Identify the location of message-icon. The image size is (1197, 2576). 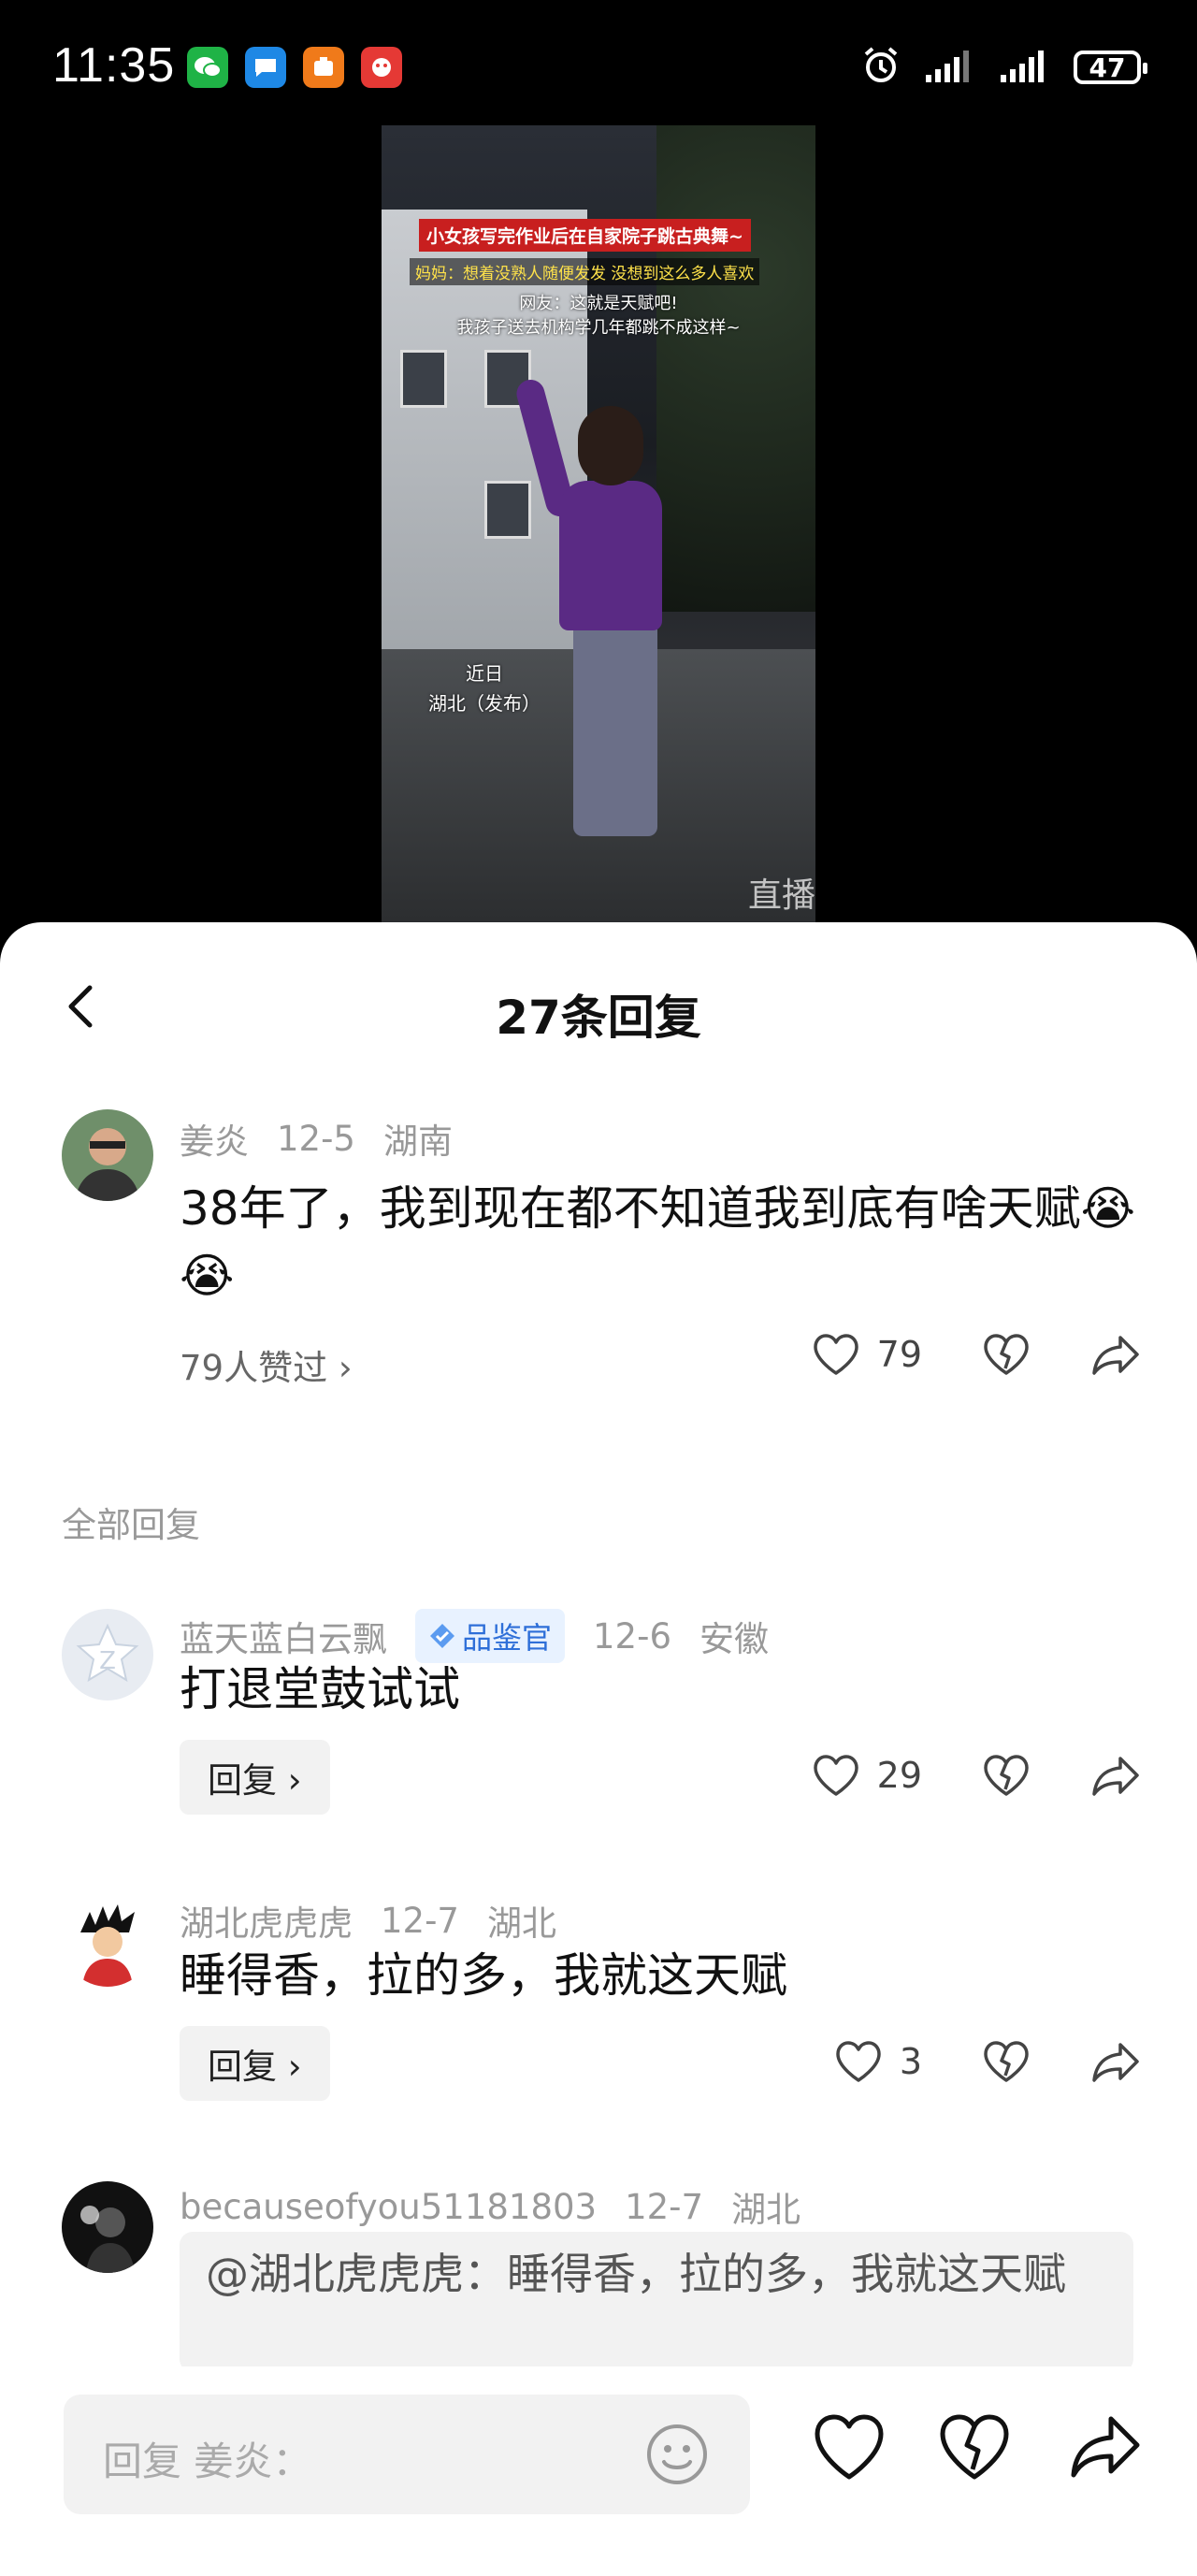
(265, 67).